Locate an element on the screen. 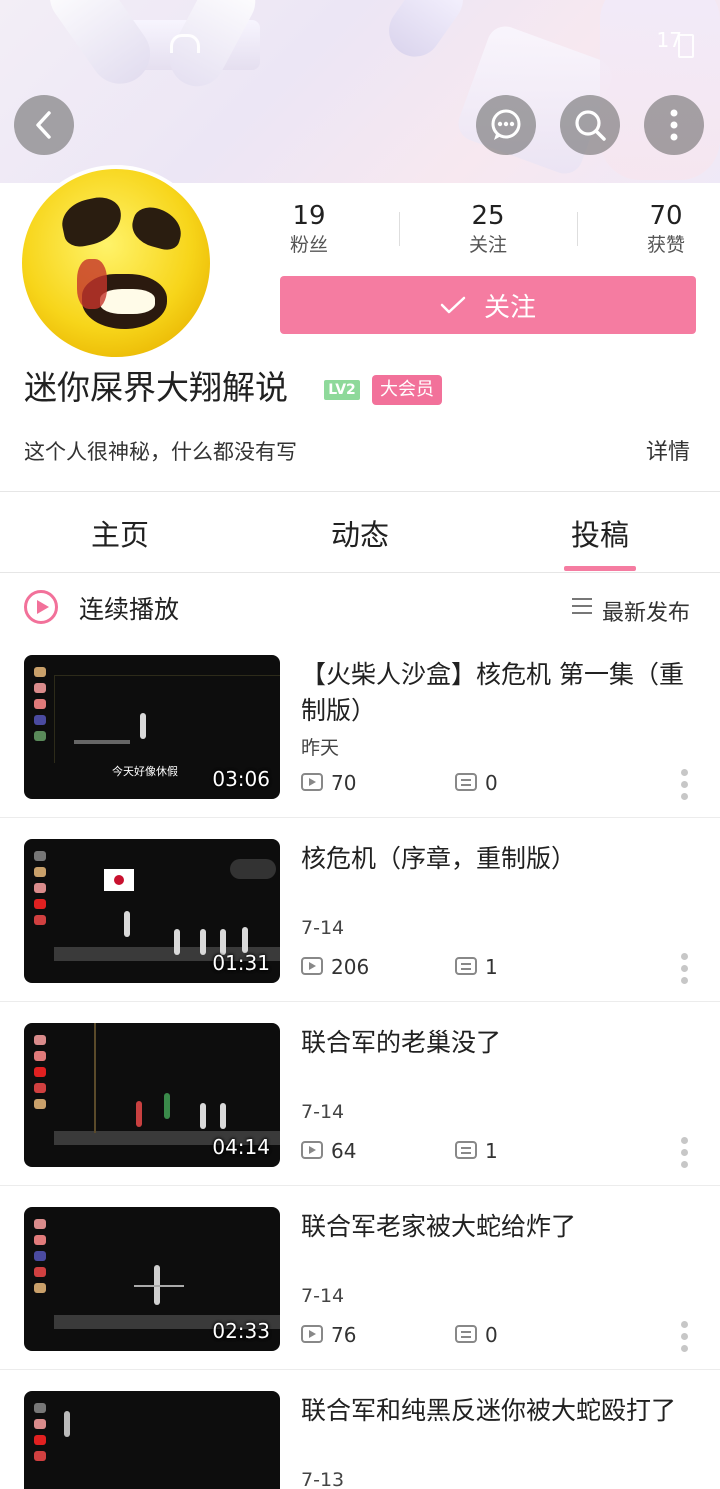 This screenshot has height=1489, width=720. chevron-left-icon is located at coordinates (43, 125).